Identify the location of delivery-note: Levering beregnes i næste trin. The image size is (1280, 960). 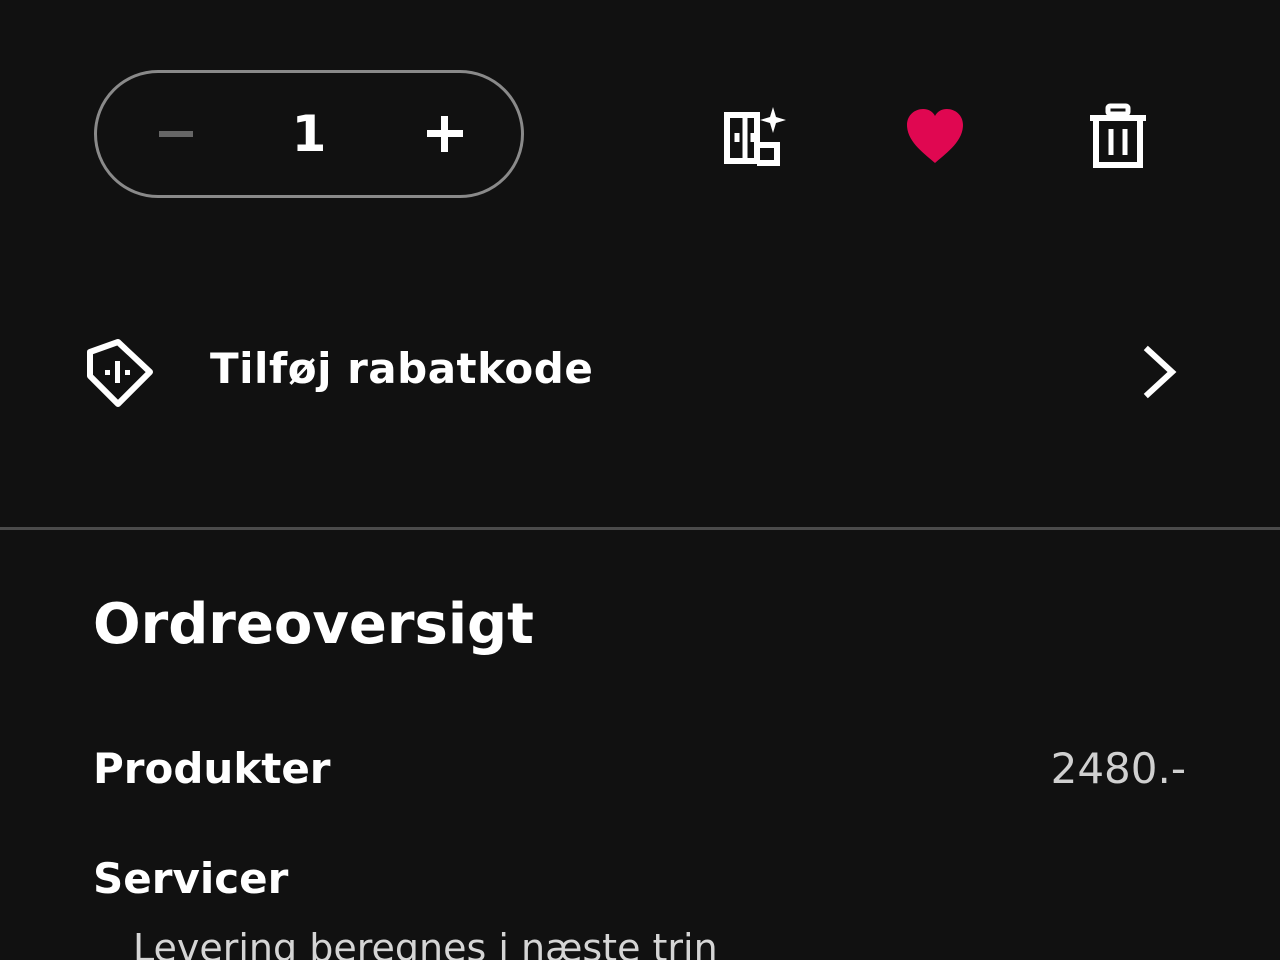
(425, 943).